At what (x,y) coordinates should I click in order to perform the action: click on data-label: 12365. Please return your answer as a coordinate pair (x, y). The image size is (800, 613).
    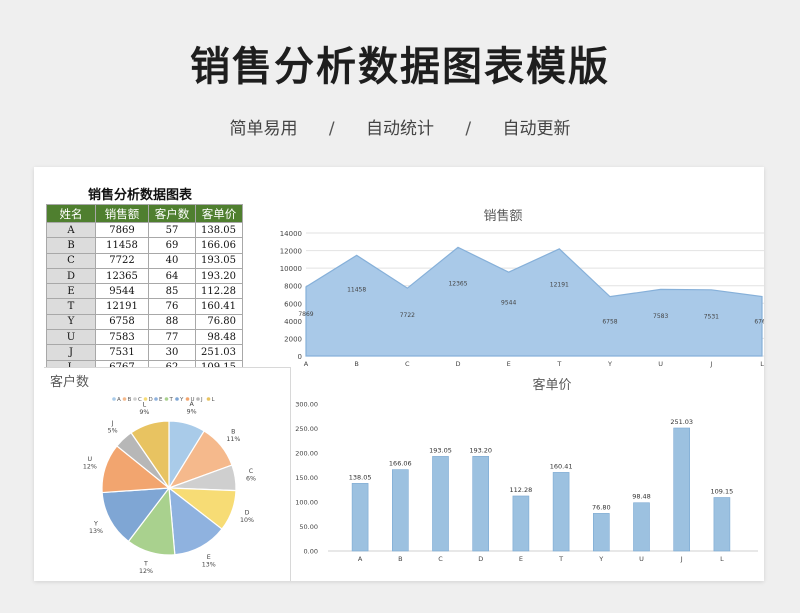
    Looking at the image, I should click on (457, 283).